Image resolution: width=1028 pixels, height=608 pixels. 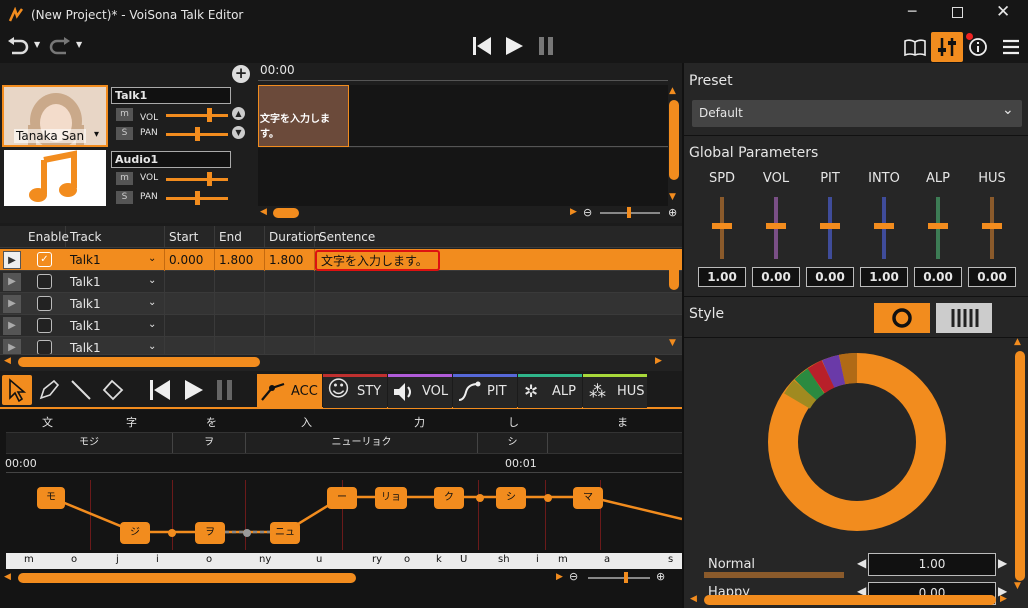 I want to click on sentence-cell: 文字を入力します。, so click(x=377, y=260).